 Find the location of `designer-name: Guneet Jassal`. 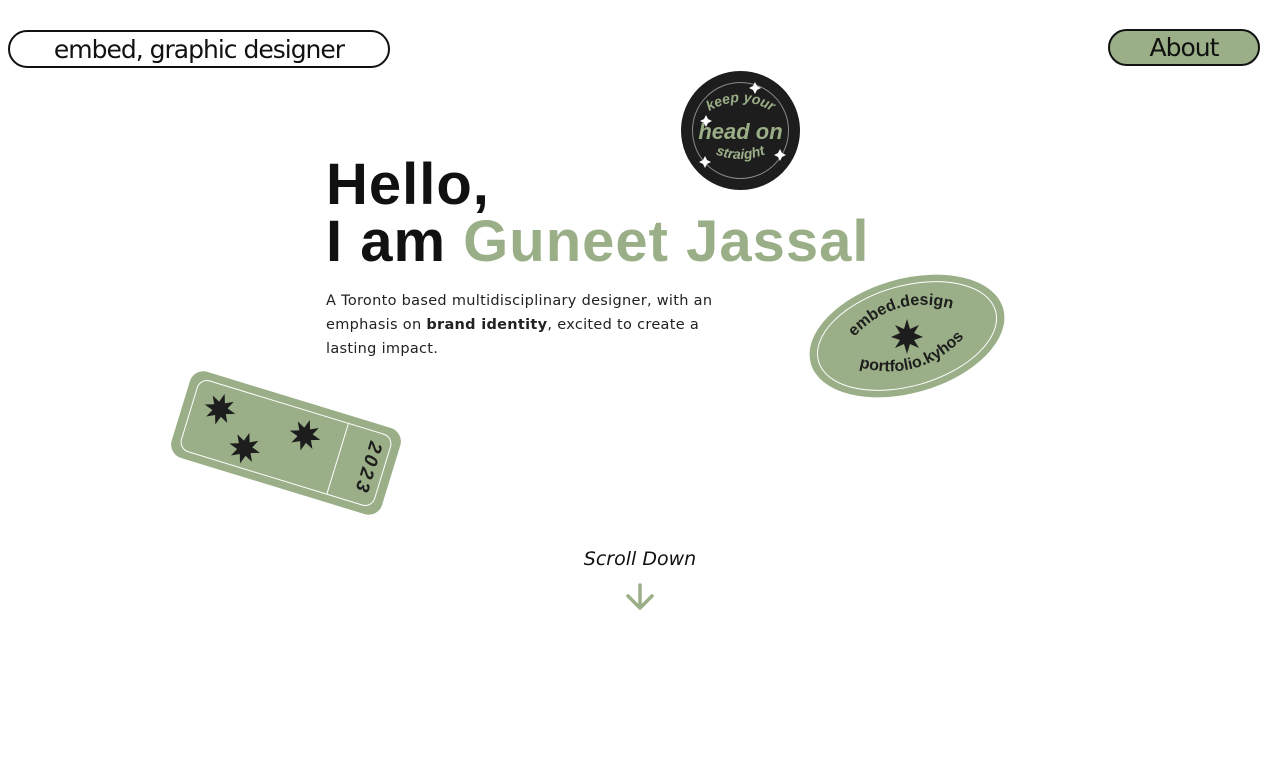

designer-name: Guneet Jassal is located at coordinates (666, 241).